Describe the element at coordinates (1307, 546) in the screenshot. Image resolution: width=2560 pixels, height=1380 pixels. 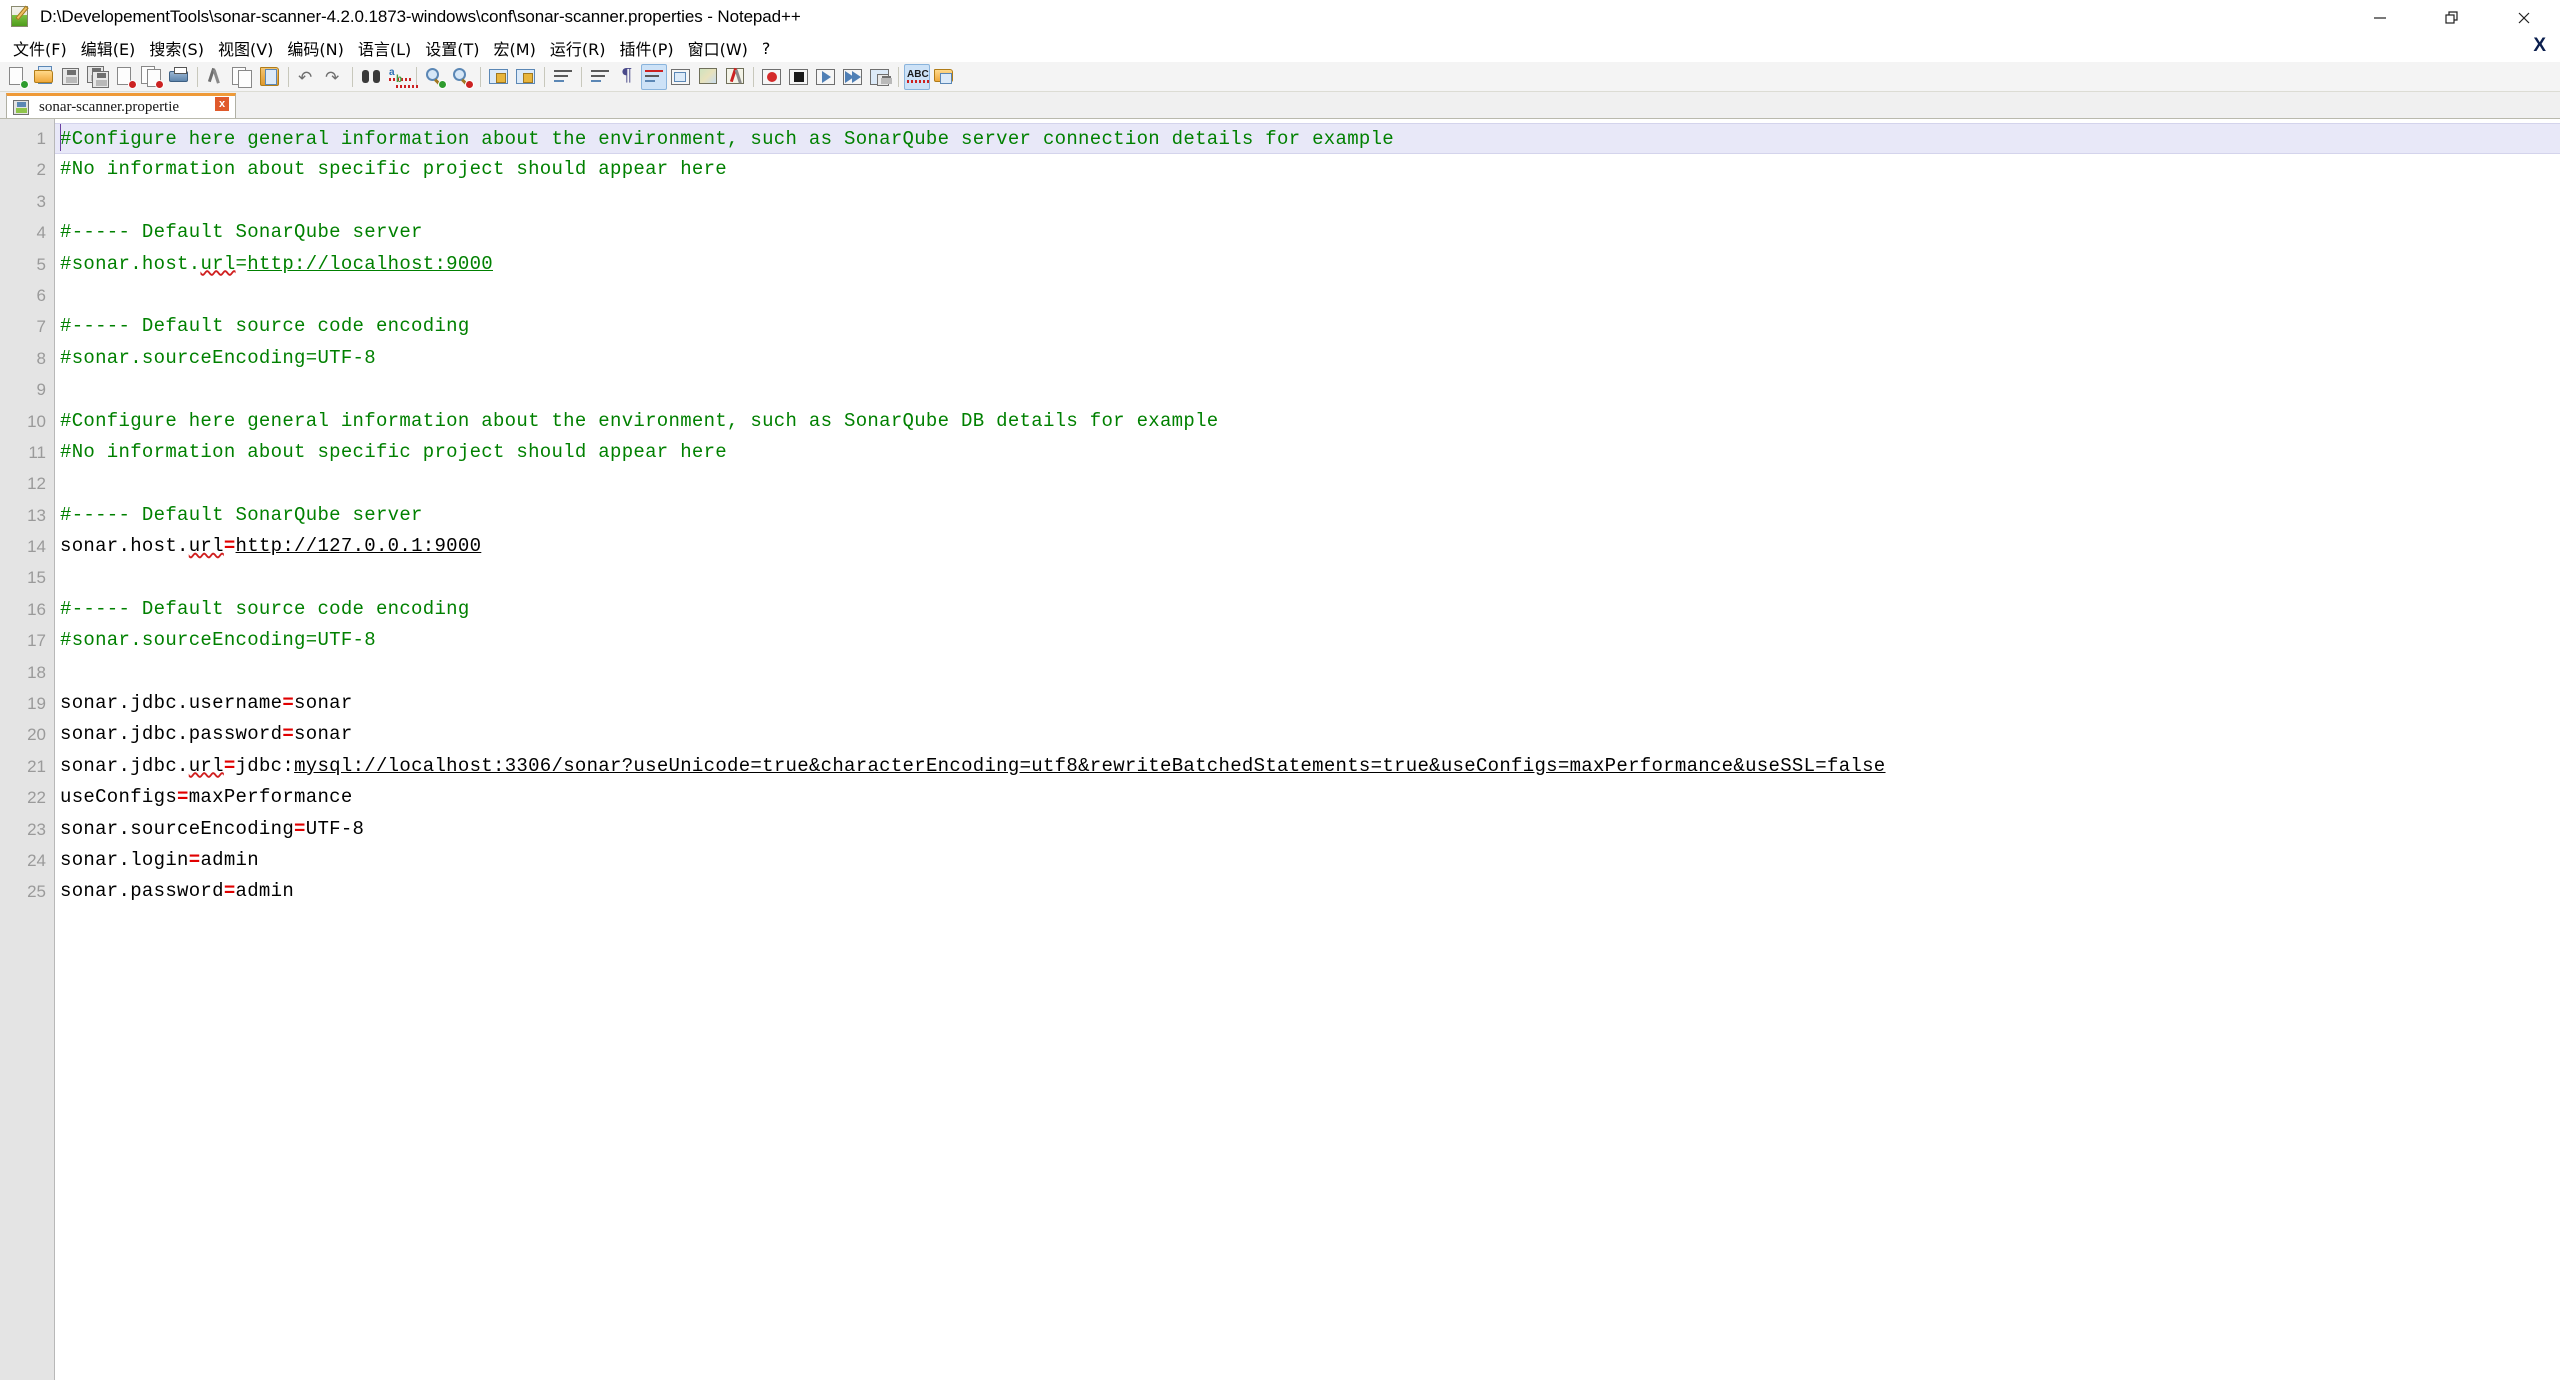
I see `code-line: sonar.host.url=http://127.0.0.1:9000` at that location.